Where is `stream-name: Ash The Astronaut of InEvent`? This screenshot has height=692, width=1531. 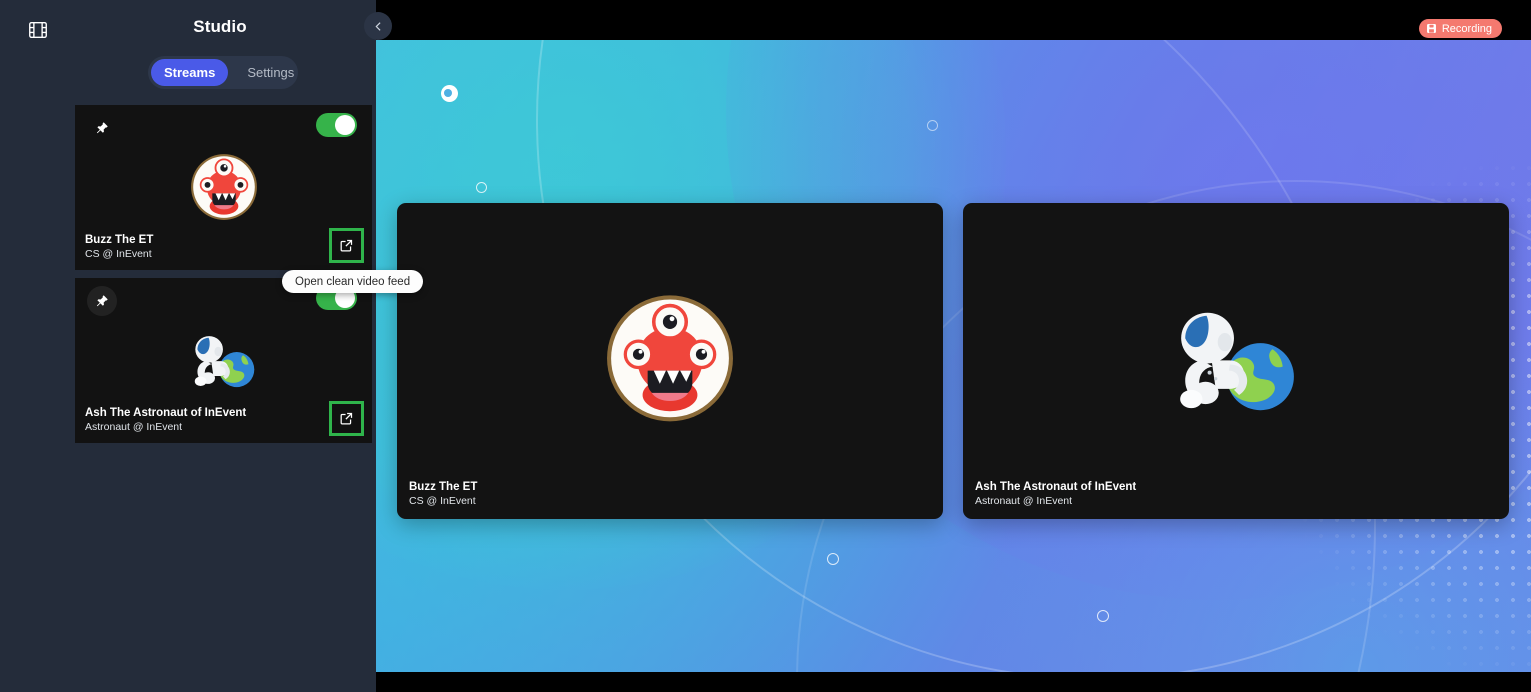 stream-name: Ash The Astronaut of InEvent is located at coordinates (166, 413).